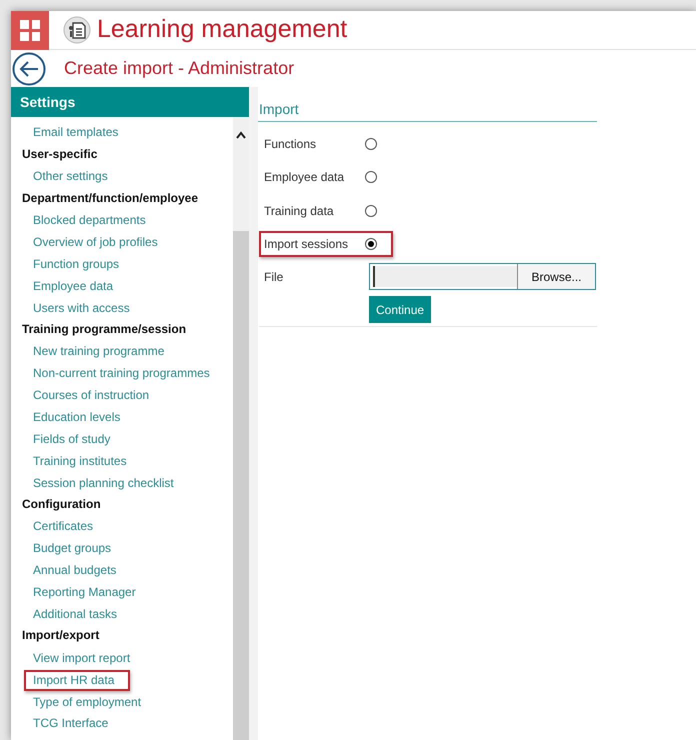 This screenshot has width=696, height=740. I want to click on app-menu-button, so click(30, 30).